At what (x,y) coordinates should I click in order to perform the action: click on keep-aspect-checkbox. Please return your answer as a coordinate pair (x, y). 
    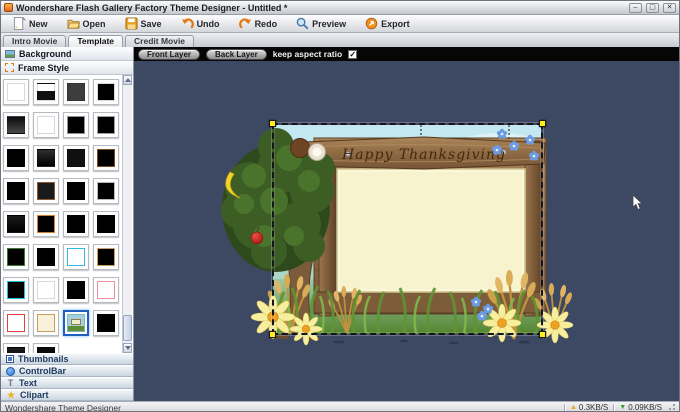
    Looking at the image, I should click on (353, 54).